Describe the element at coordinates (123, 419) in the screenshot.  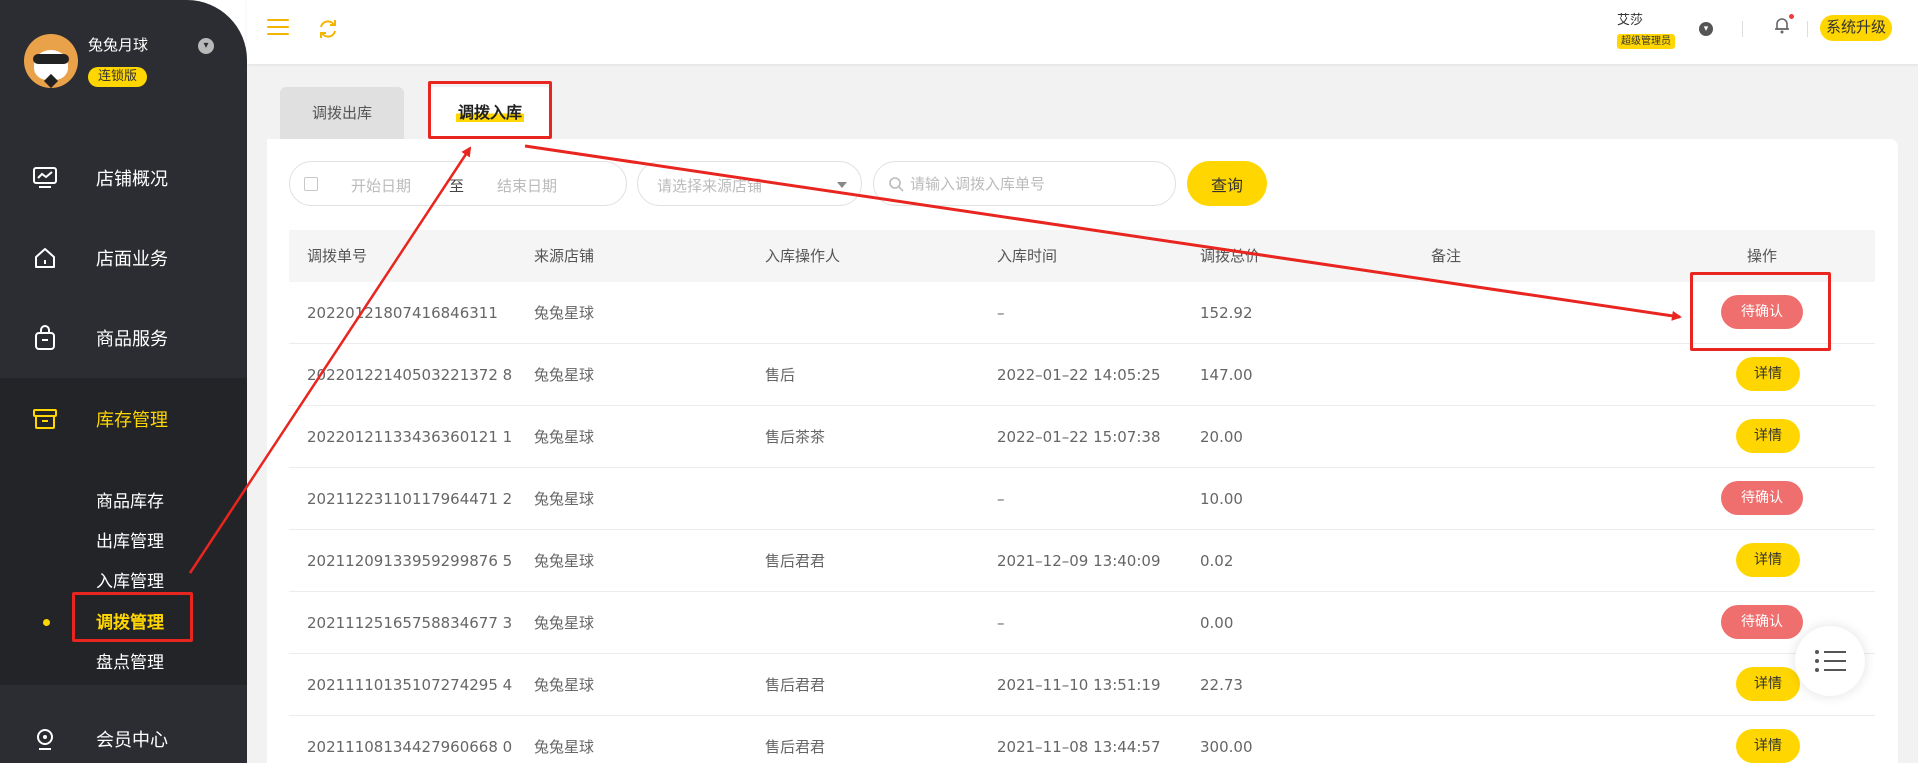
I see `nav-item-inventory: 库存管理` at that location.